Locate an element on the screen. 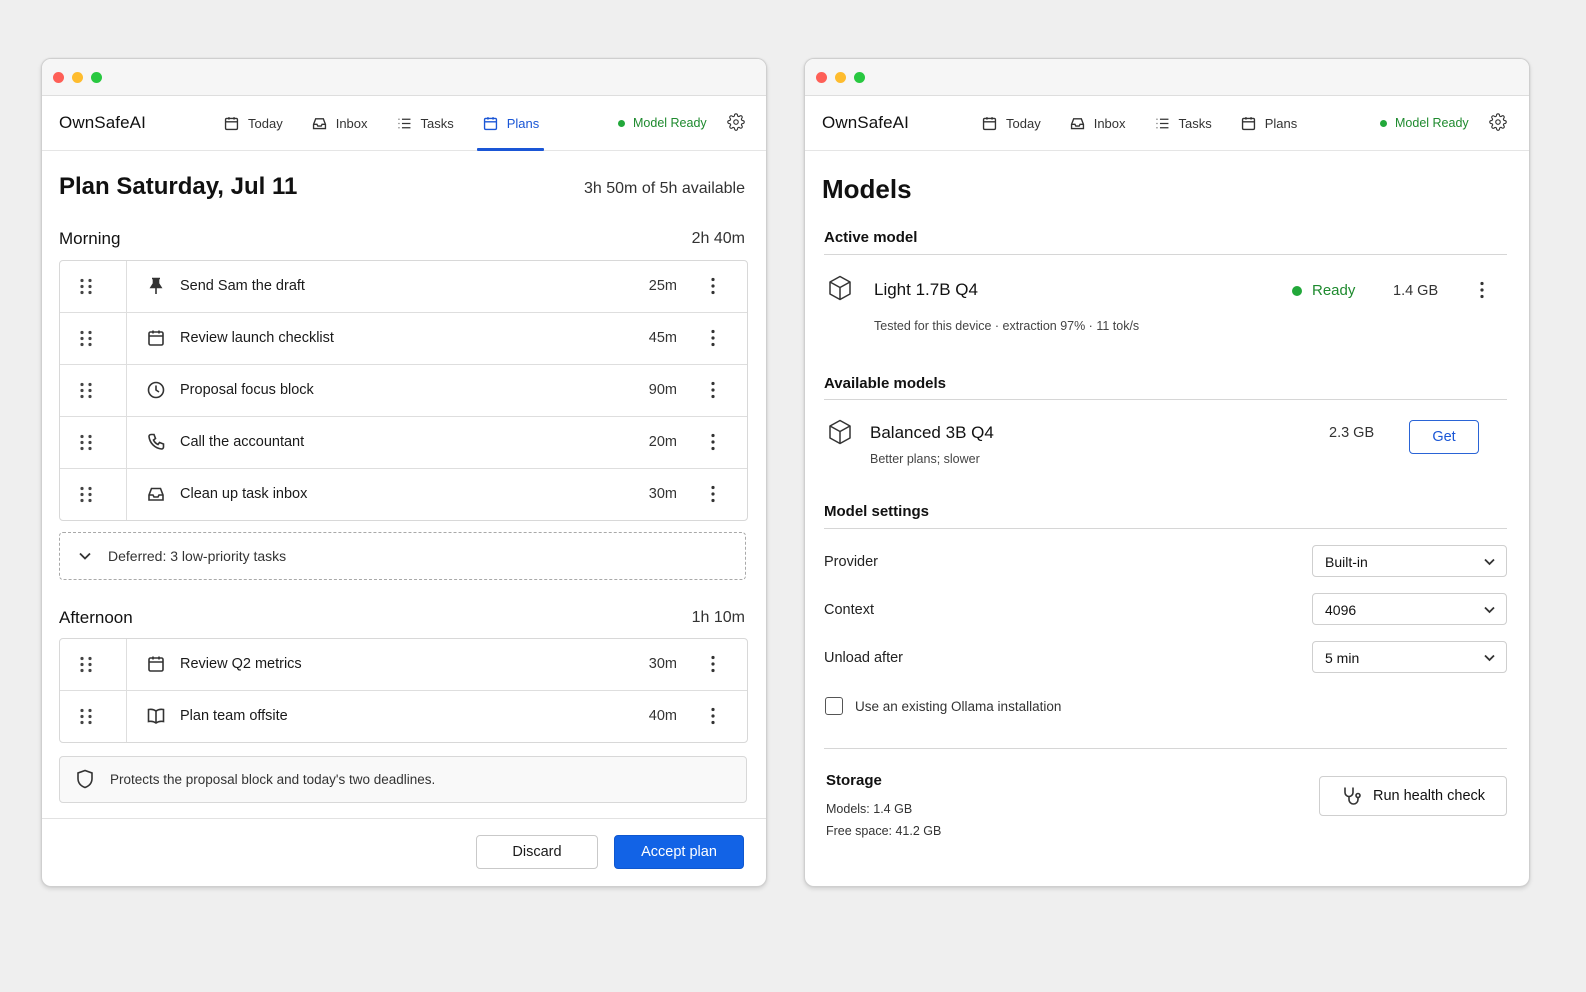 This screenshot has width=1586, height=992. ollama-checkbox is located at coordinates (834, 706).